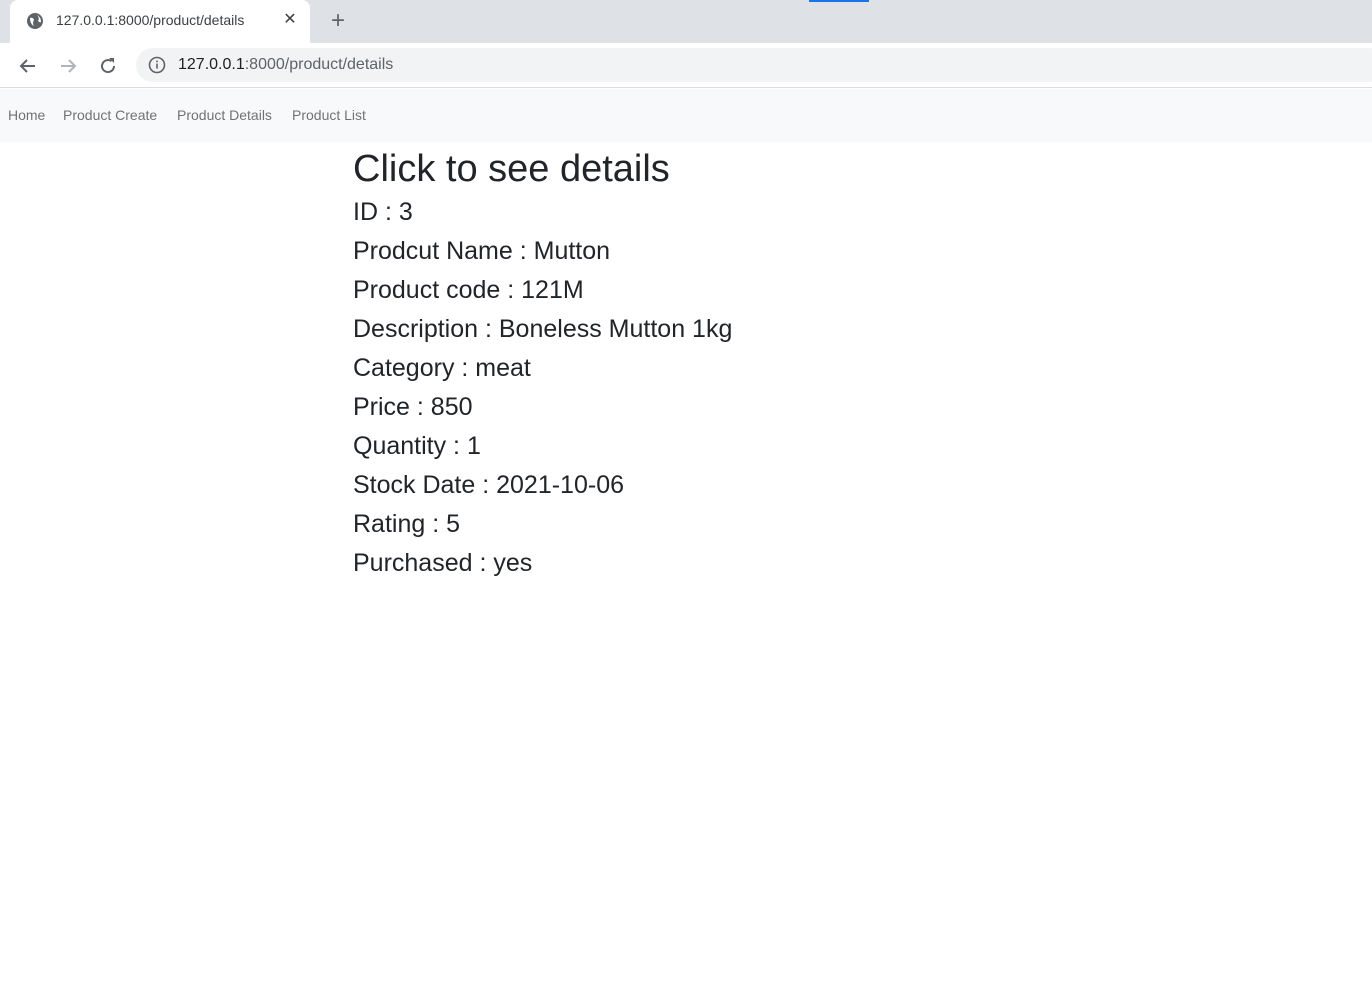 Image resolution: width=1372 pixels, height=991 pixels. What do you see at coordinates (407, 524) in the screenshot?
I see `detail-rating: Rating : 5` at bounding box center [407, 524].